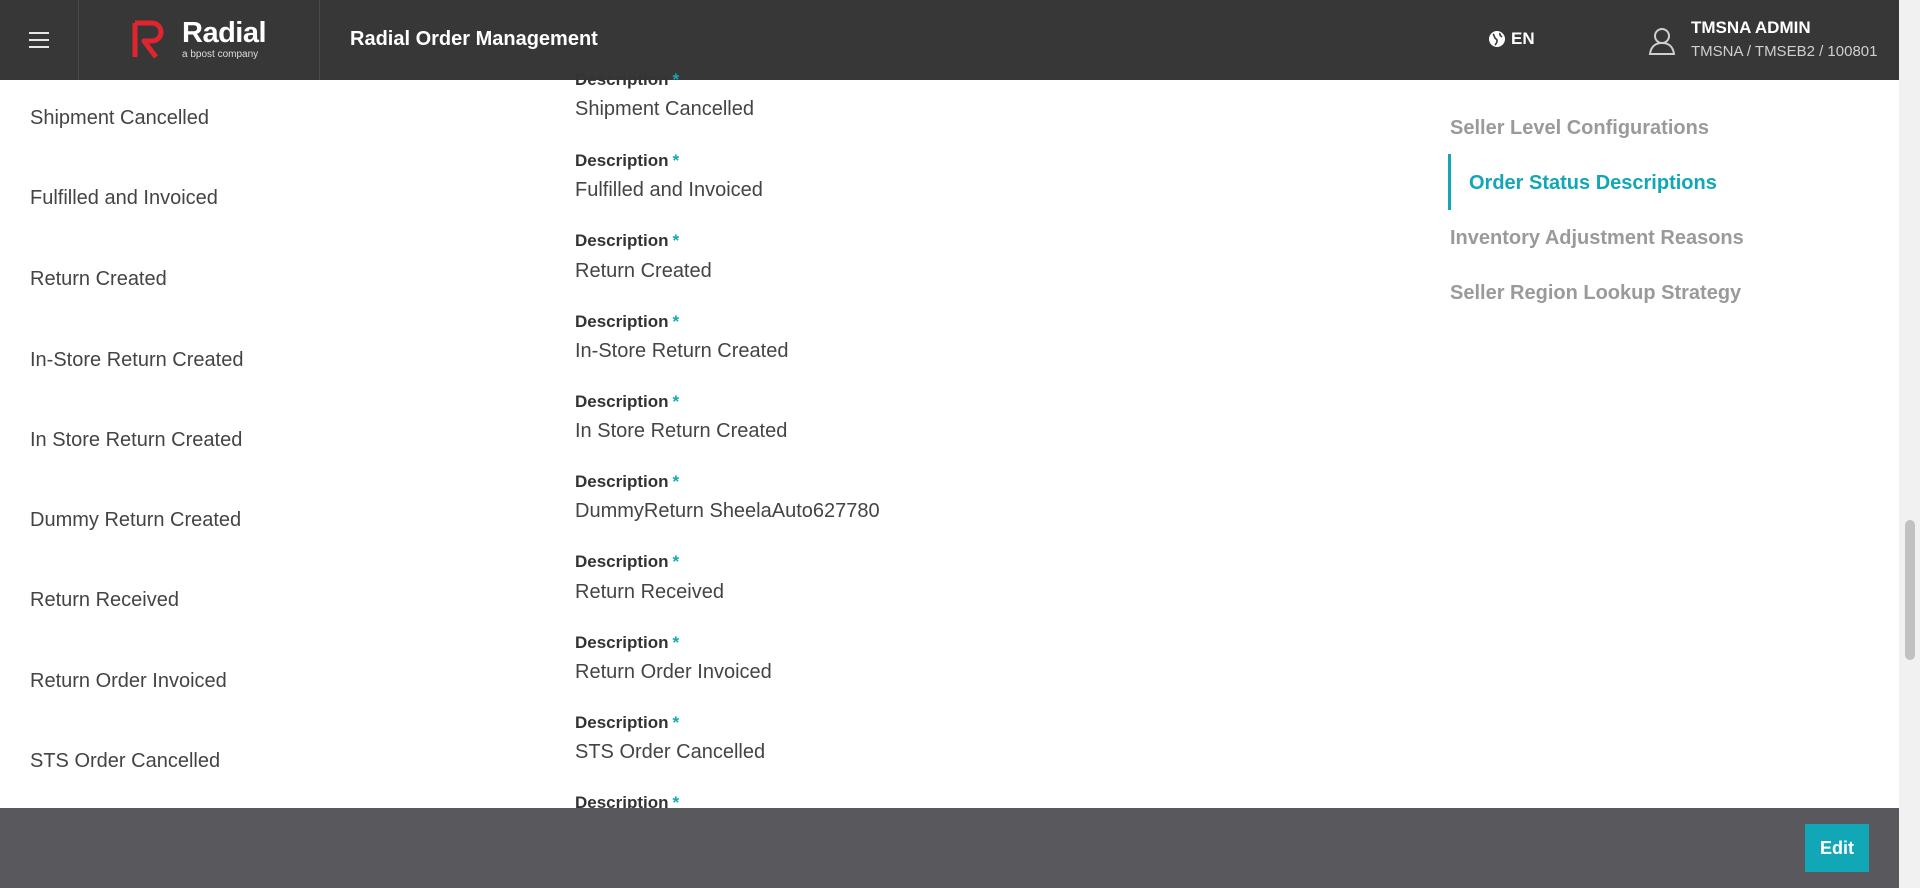 This screenshot has height=888, width=1920. Describe the element at coordinates (1597, 238) in the screenshot. I see `nav-inventory-adjustment-reasons: Inventory Adjustment Reasons` at that location.